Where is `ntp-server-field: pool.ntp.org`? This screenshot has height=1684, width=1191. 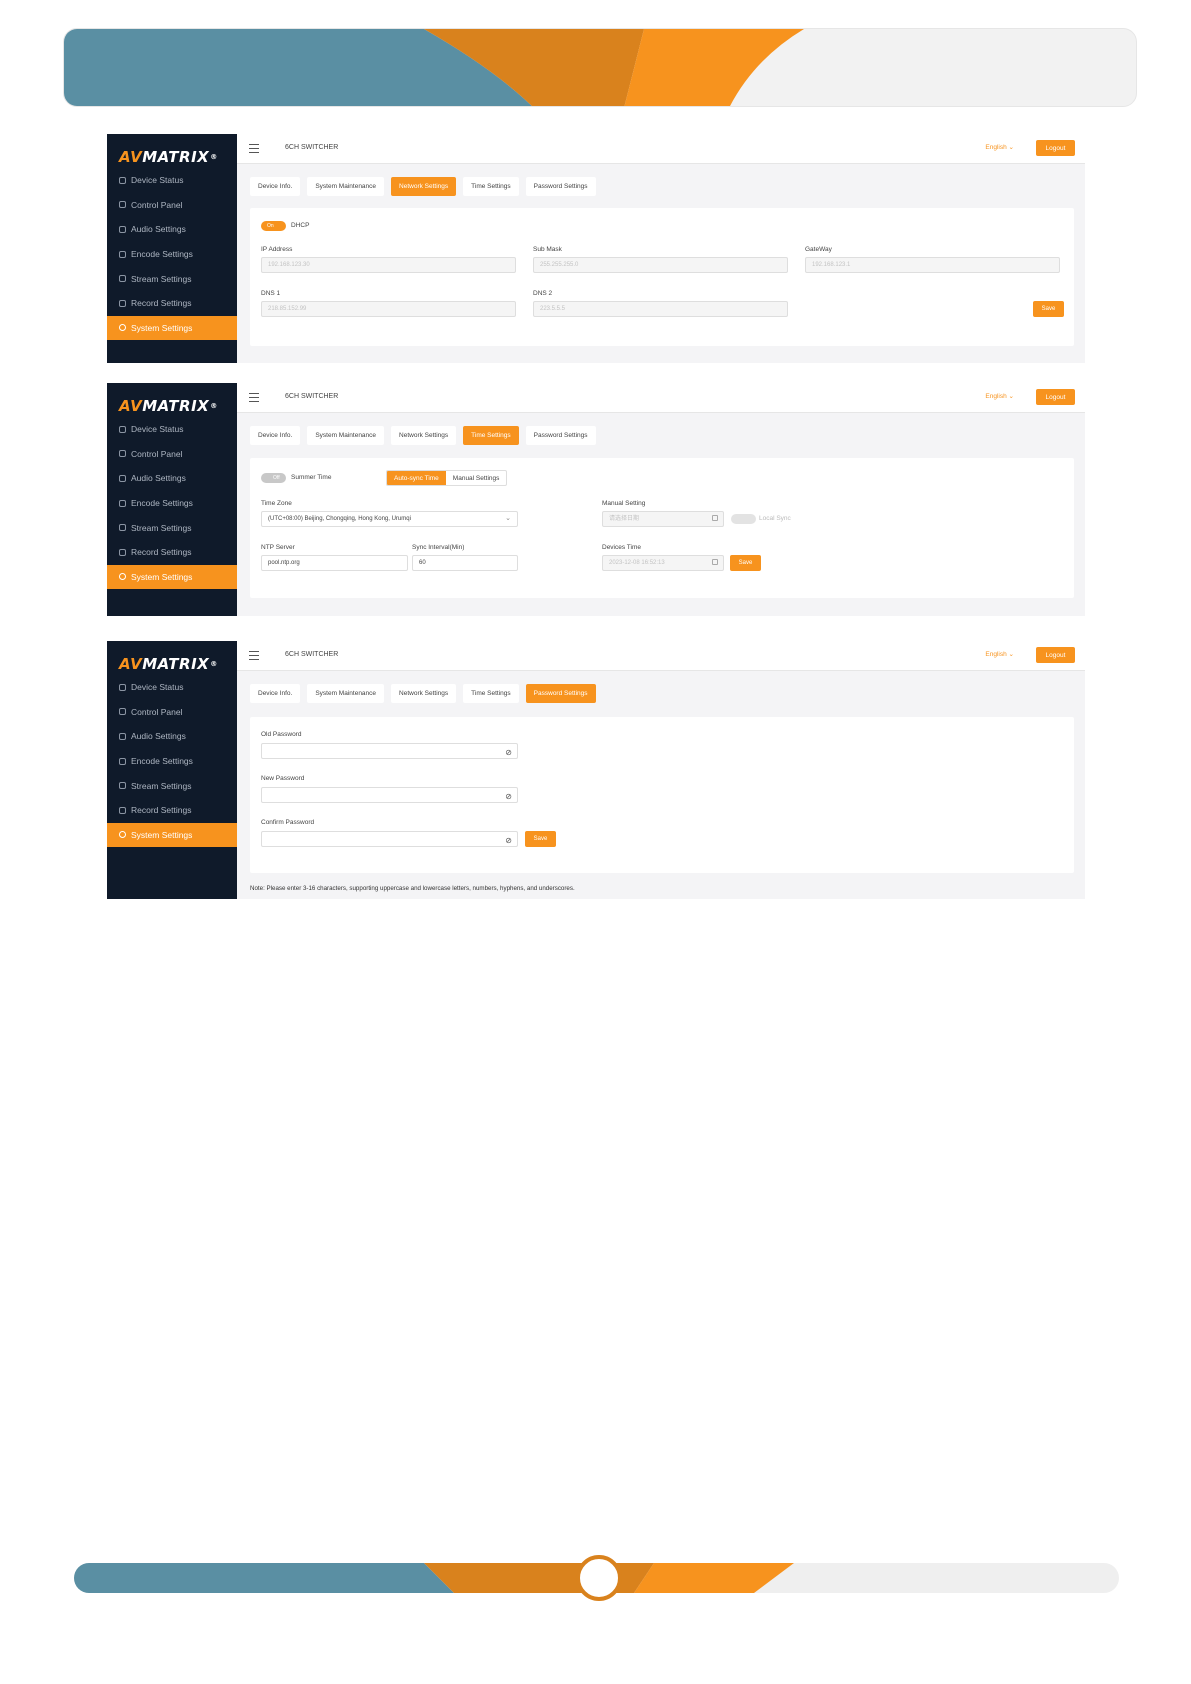 ntp-server-field: pool.ntp.org is located at coordinates (334, 563).